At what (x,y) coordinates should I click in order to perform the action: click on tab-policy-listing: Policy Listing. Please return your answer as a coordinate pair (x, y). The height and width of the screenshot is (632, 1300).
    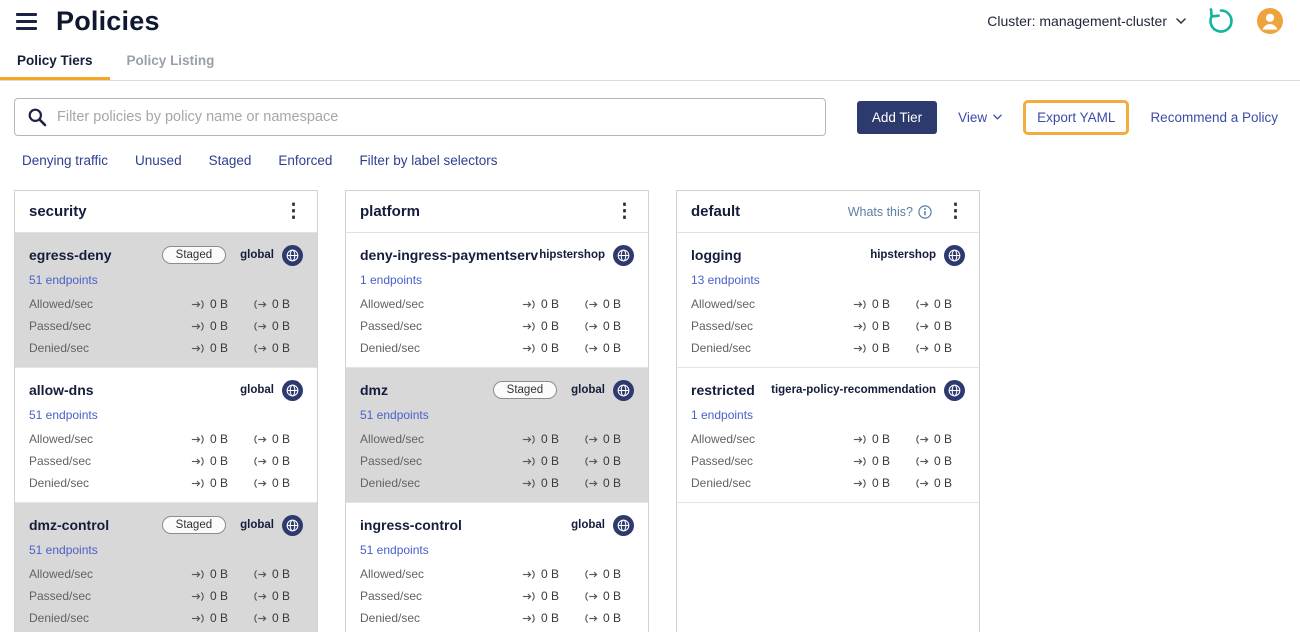
    Looking at the image, I should click on (171, 61).